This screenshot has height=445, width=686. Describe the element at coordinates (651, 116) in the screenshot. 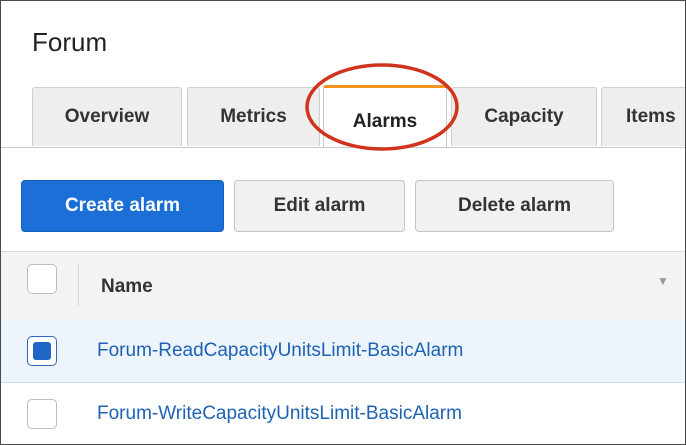

I see `tab-label: Items` at that location.